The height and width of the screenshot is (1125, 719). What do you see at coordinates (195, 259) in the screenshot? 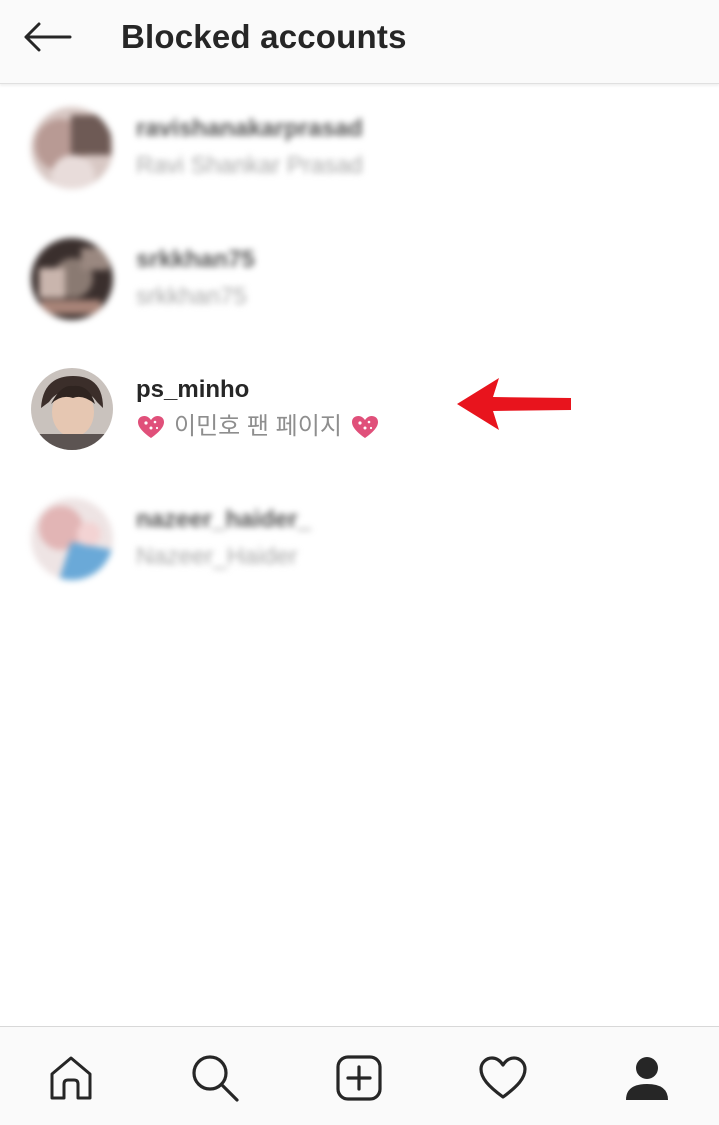
I see `account-username: srkkhan75` at bounding box center [195, 259].